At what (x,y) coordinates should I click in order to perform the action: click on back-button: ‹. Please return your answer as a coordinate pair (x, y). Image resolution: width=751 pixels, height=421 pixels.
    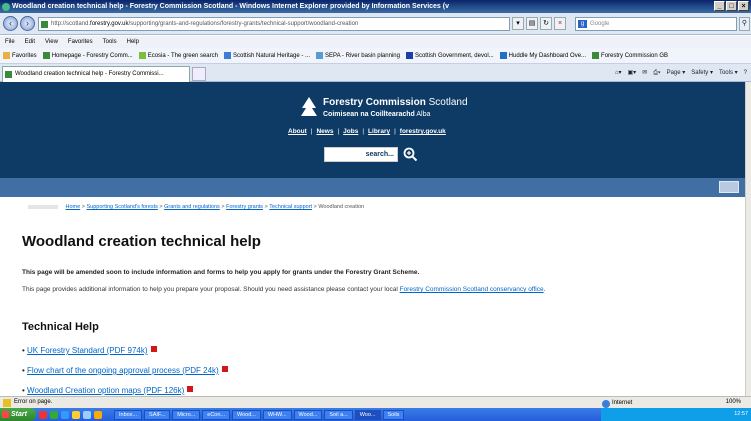
    Looking at the image, I should click on (10, 23).